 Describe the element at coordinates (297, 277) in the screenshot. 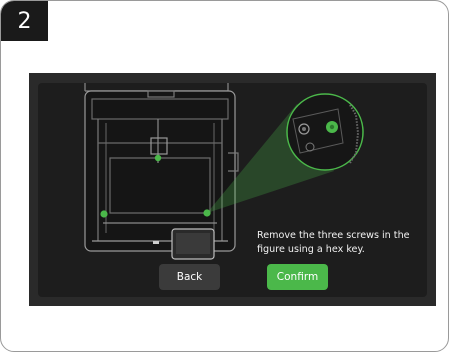

I see `confirm-button: Confirm` at that location.